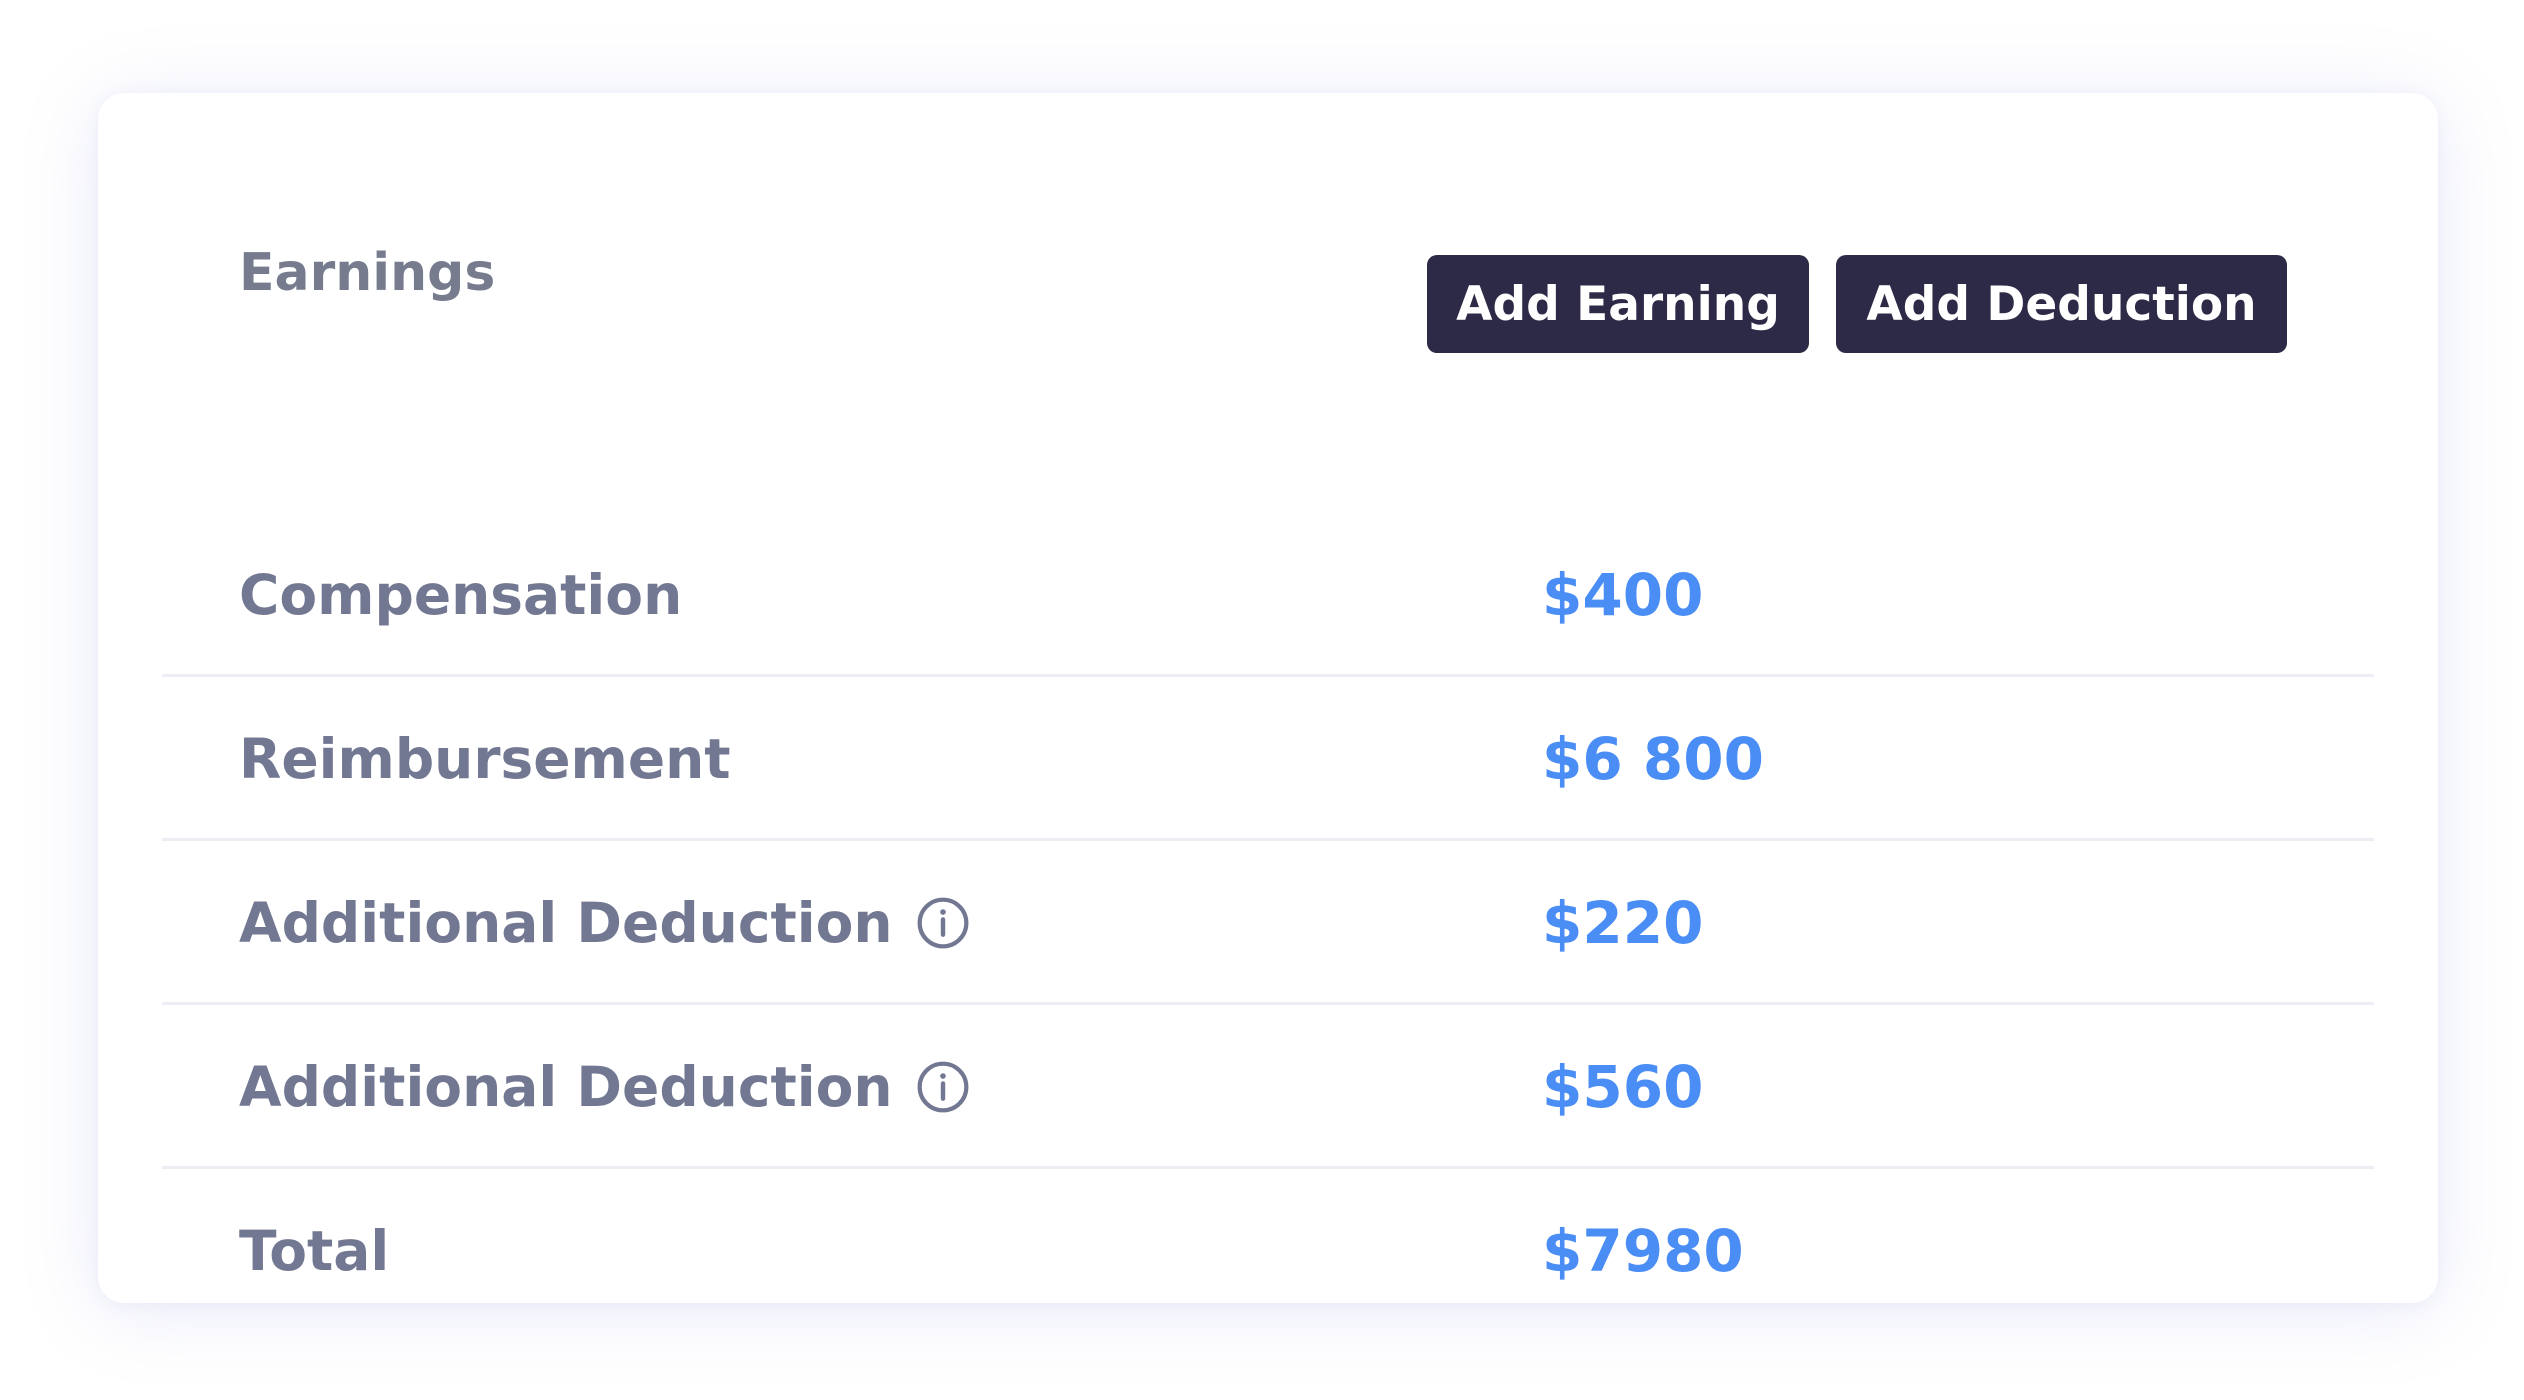  What do you see at coordinates (2061, 304) in the screenshot?
I see `add-deduction-button: Add Deduction` at bounding box center [2061, 304].